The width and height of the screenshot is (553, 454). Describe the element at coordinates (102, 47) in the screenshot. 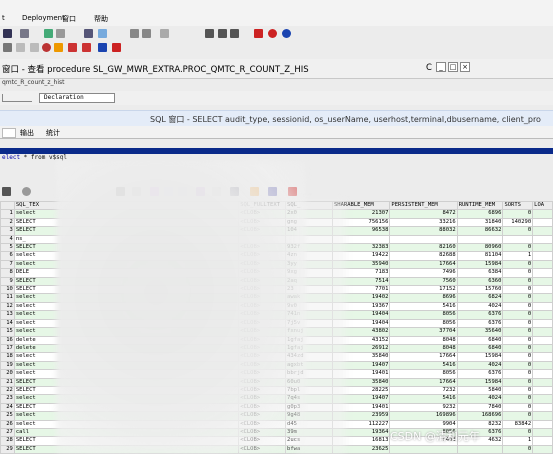

I see `arrow-right-icon` at that location.